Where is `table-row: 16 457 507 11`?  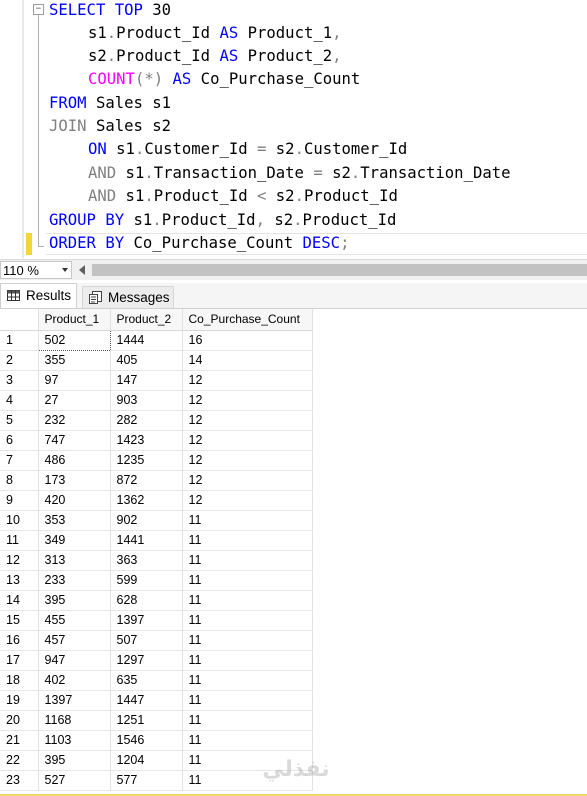
table-row: 16 457 507 11 is located at coordinates (156, 640).